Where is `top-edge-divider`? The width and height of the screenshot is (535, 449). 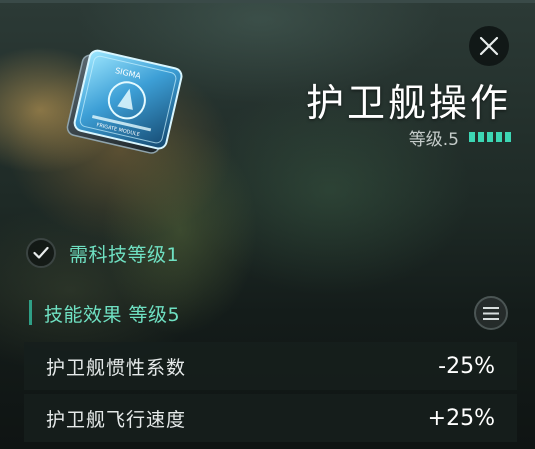 top-edge-divider is located at coordinates (267, 1).